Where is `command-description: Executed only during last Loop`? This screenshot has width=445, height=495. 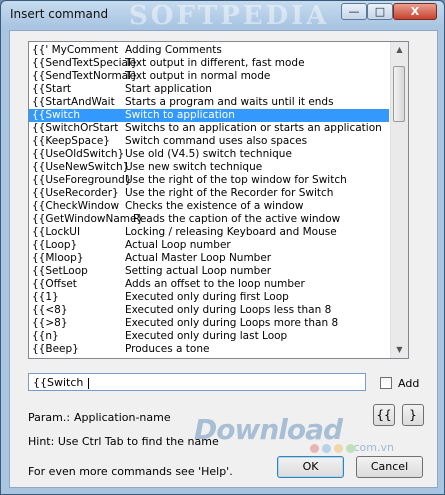
command-description: Executed only during last Loop is located at coordinates (206, 336).